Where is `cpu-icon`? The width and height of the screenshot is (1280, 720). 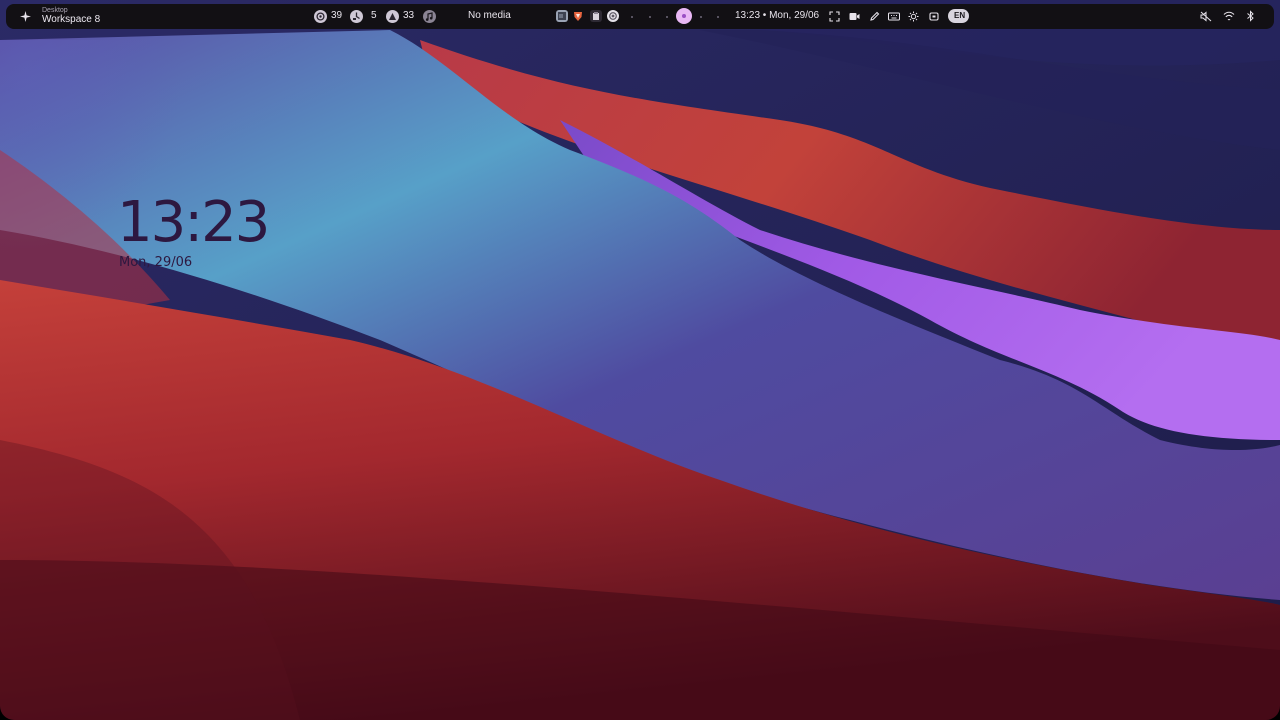
cpu-icon is located at coordinates (320, 16).